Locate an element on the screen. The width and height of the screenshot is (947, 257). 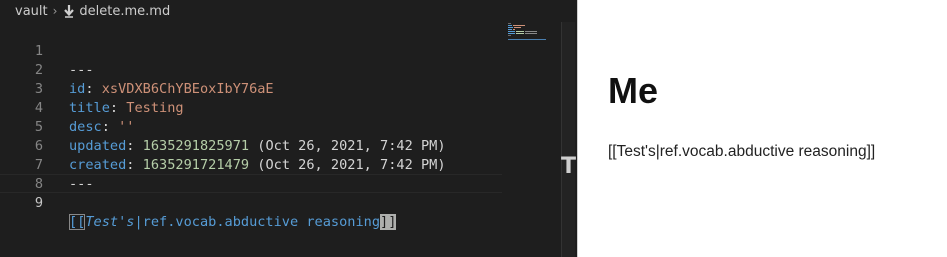
wiki-link: [[Test's|ref.vocab.abductive reasoning]] is located at coordinates (233, 222).